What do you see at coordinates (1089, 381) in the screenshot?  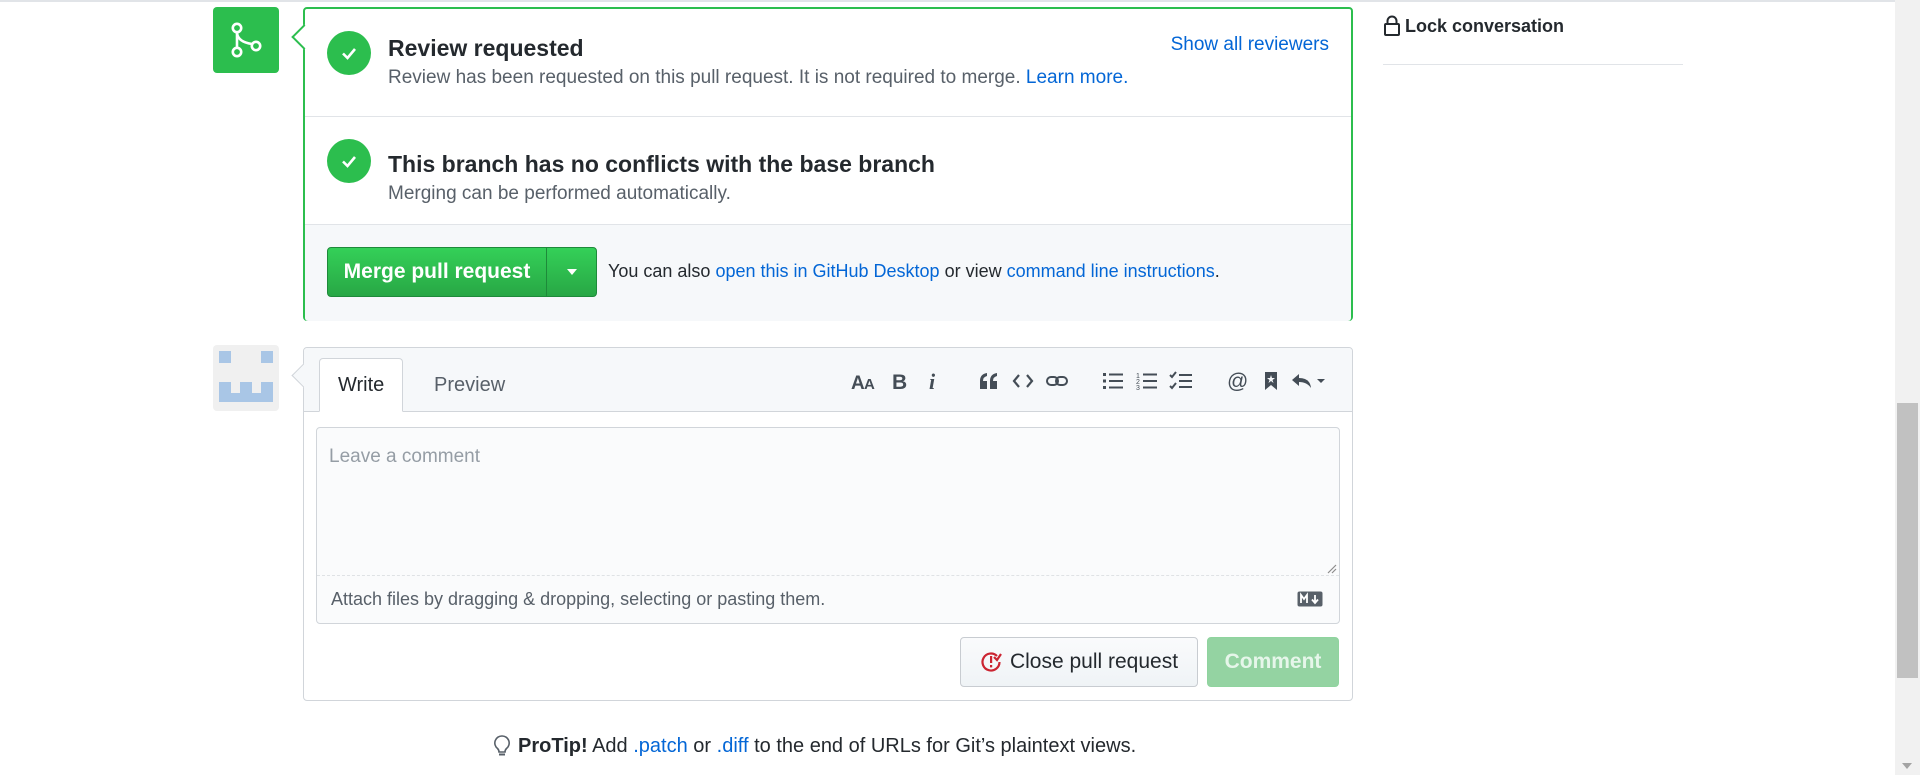 I see `markdown-toolbar: AA B i 123 @` at bounding box center [1089, 381].